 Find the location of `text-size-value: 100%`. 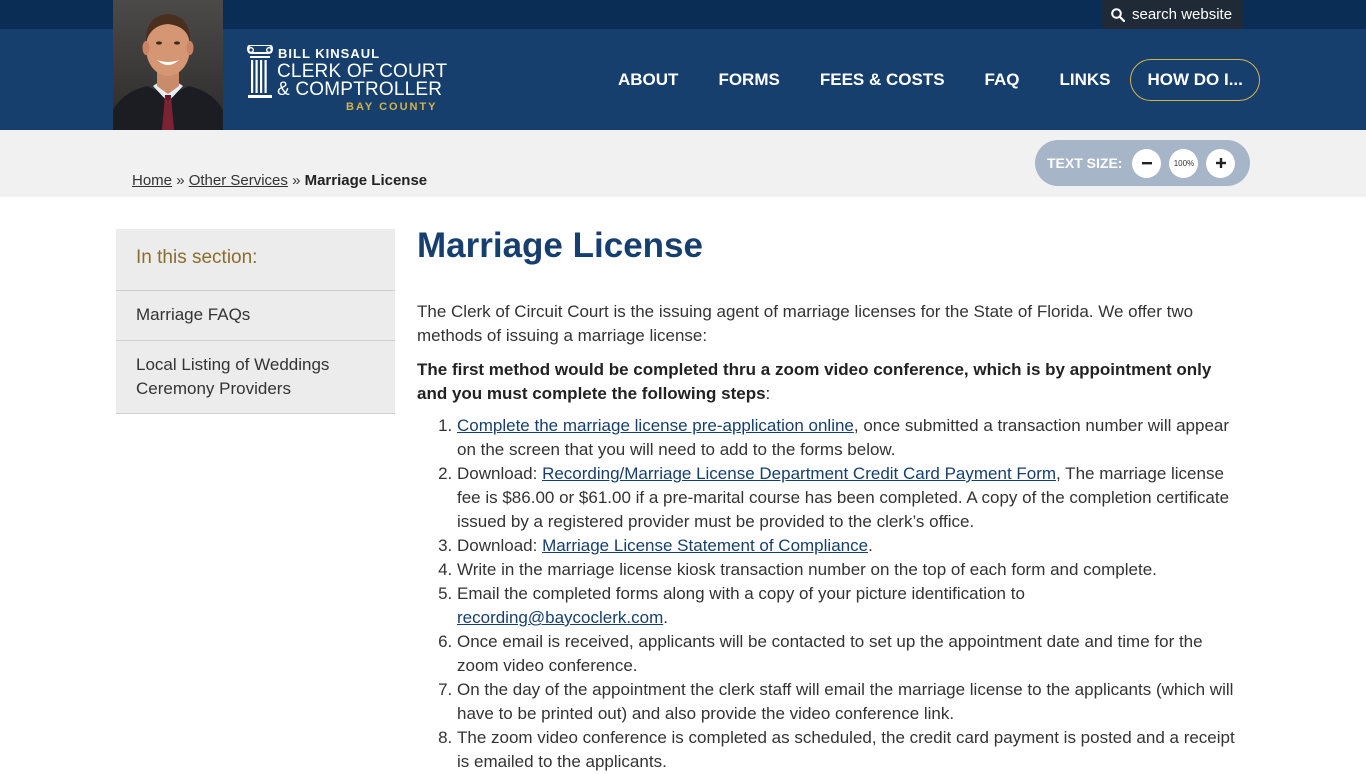

text-size-value: 100% is located at coordinates (1184, 163).